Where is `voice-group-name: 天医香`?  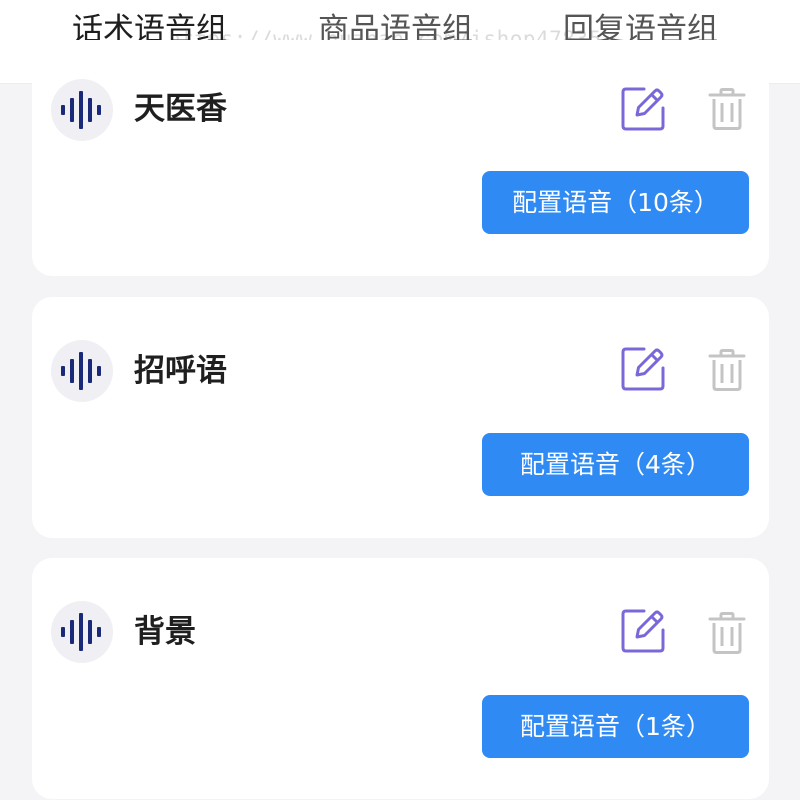
voice-group-name: 天医香 is located at coordinates (180, 109).